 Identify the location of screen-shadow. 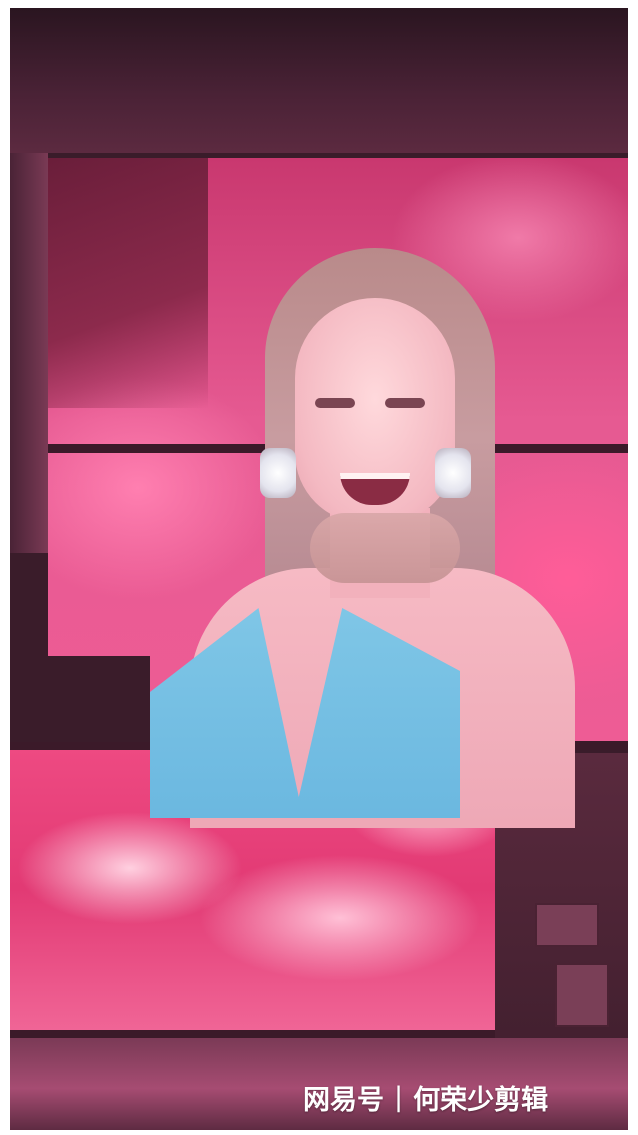
(128, 283).